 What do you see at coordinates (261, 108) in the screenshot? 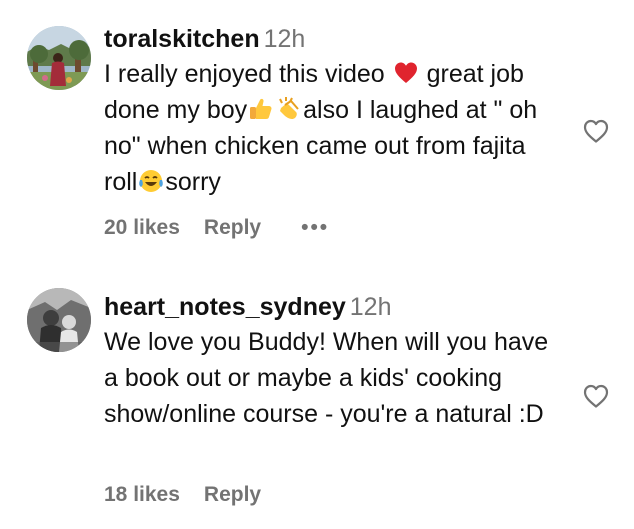
I see `thumbs-up-emoji-icon` at bounding box center [261, 108].